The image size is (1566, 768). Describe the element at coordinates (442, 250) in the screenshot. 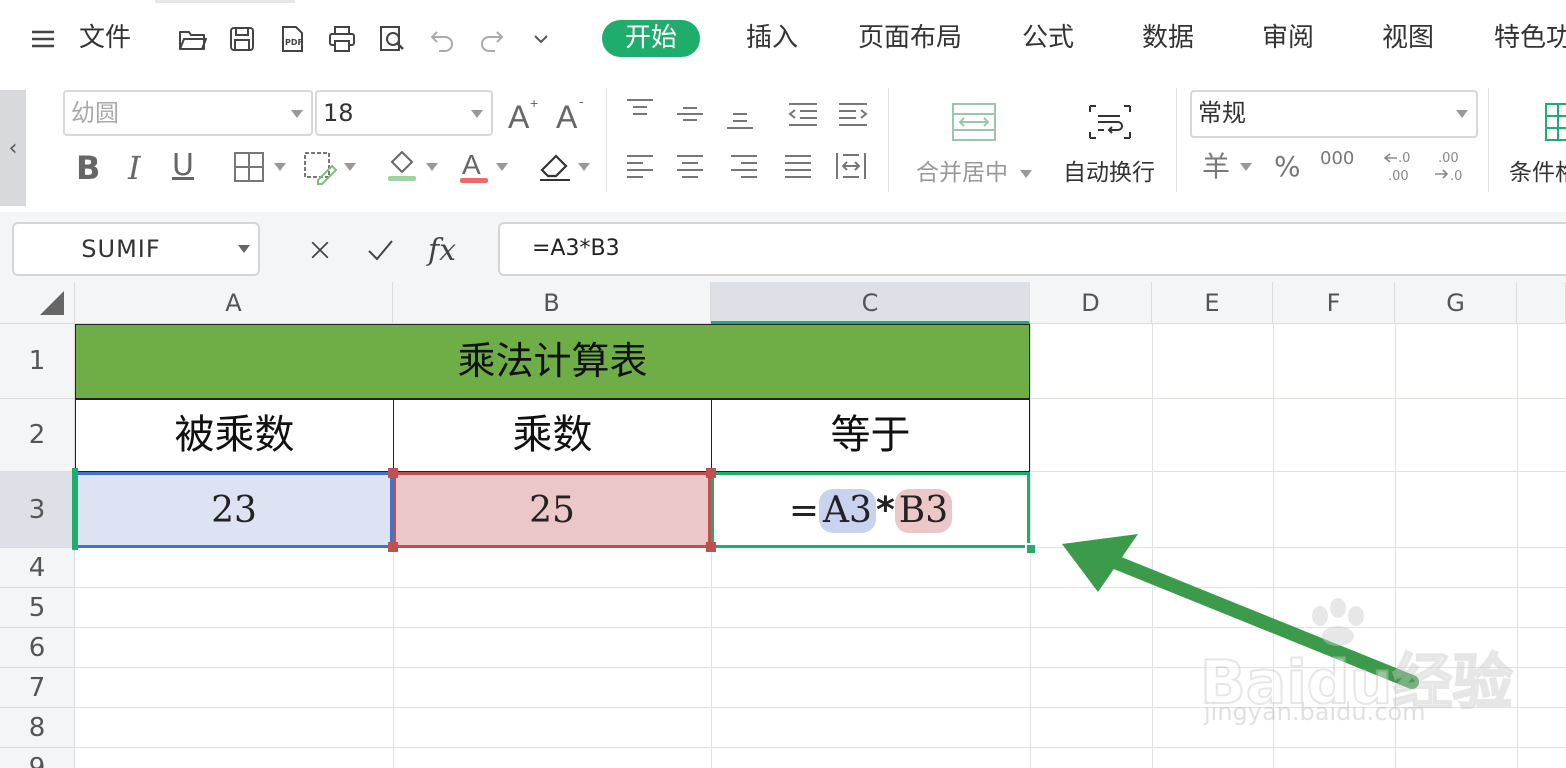

I see `insert-function-button: fx` at that location.